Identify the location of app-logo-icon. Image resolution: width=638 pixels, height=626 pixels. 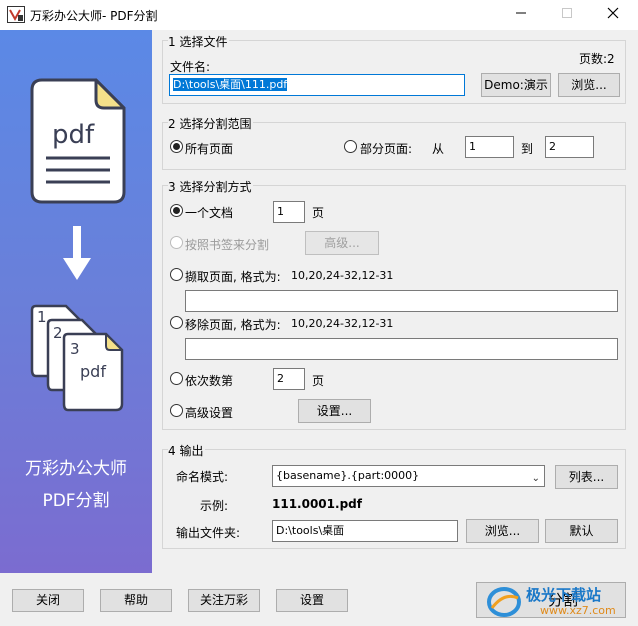
(16, 14).